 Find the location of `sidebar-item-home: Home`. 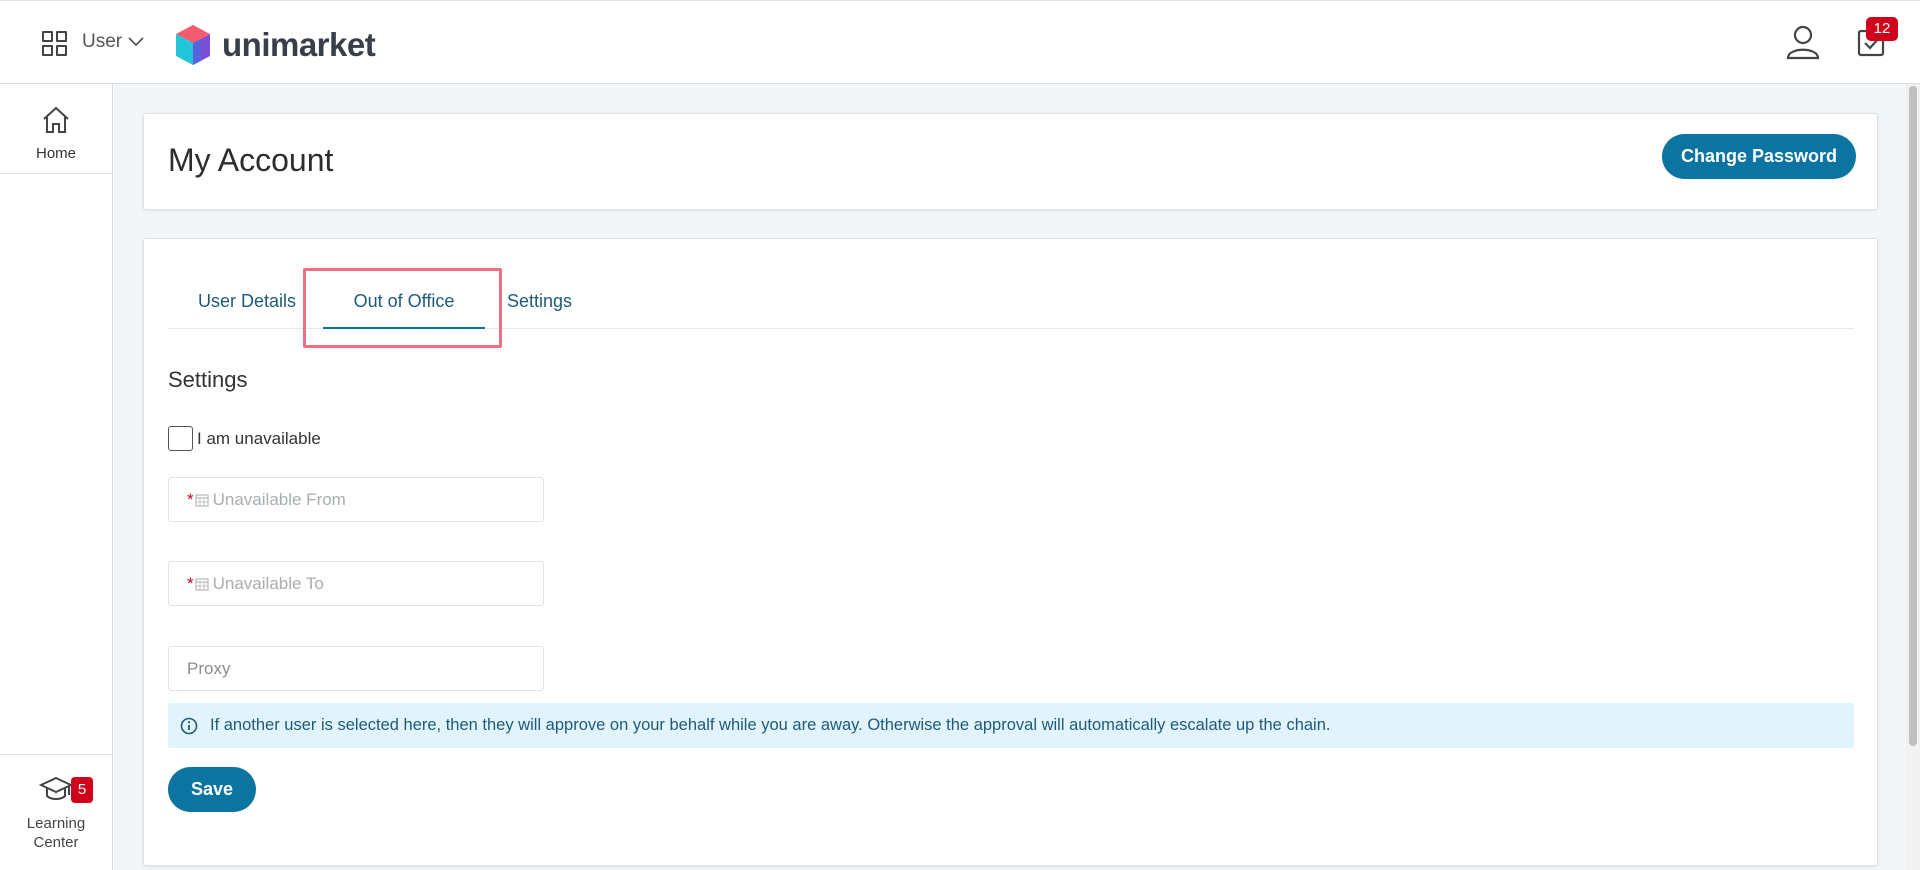

sidebar-item-home: Home is located at coordinates (56, 134).